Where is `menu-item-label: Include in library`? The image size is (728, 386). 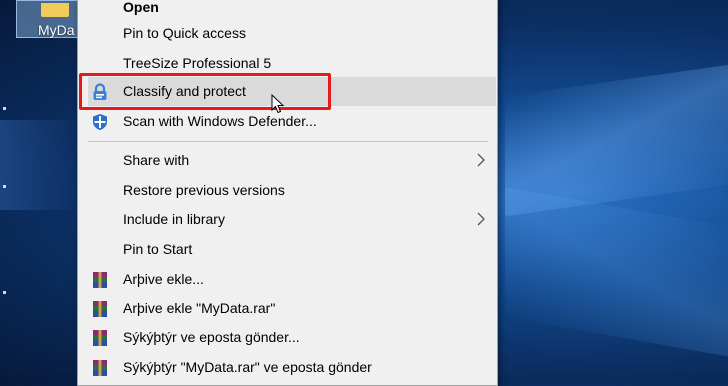 menu-item-label: Include in library is located at coordinates (174, 219).